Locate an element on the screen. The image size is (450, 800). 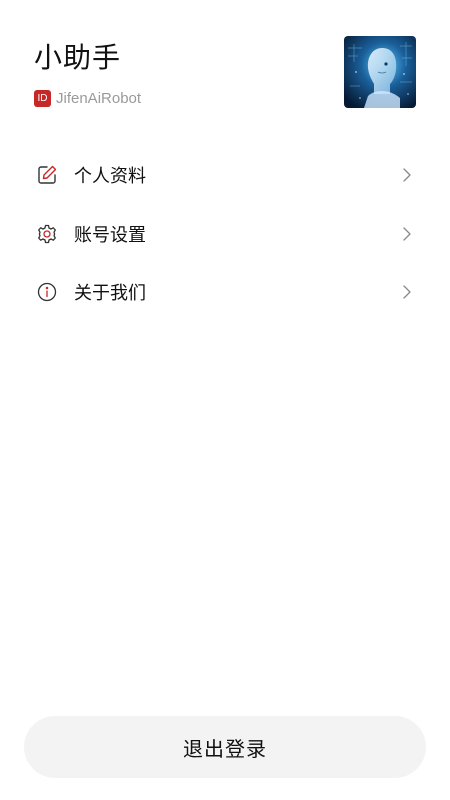
edit-icon is located at coordinates (47, 175).